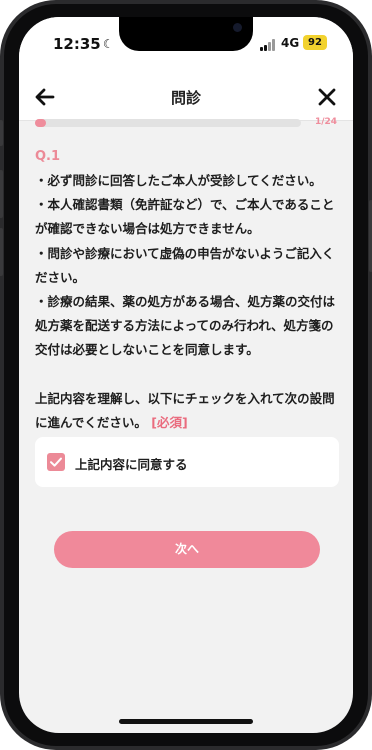 The width and height of the screenshot is (372, 750). What do you see at coordinates (147, 229) in the screenshot?
I see `question-line: が確認できない場合は処方できません。` at bounding box center [147, 229].